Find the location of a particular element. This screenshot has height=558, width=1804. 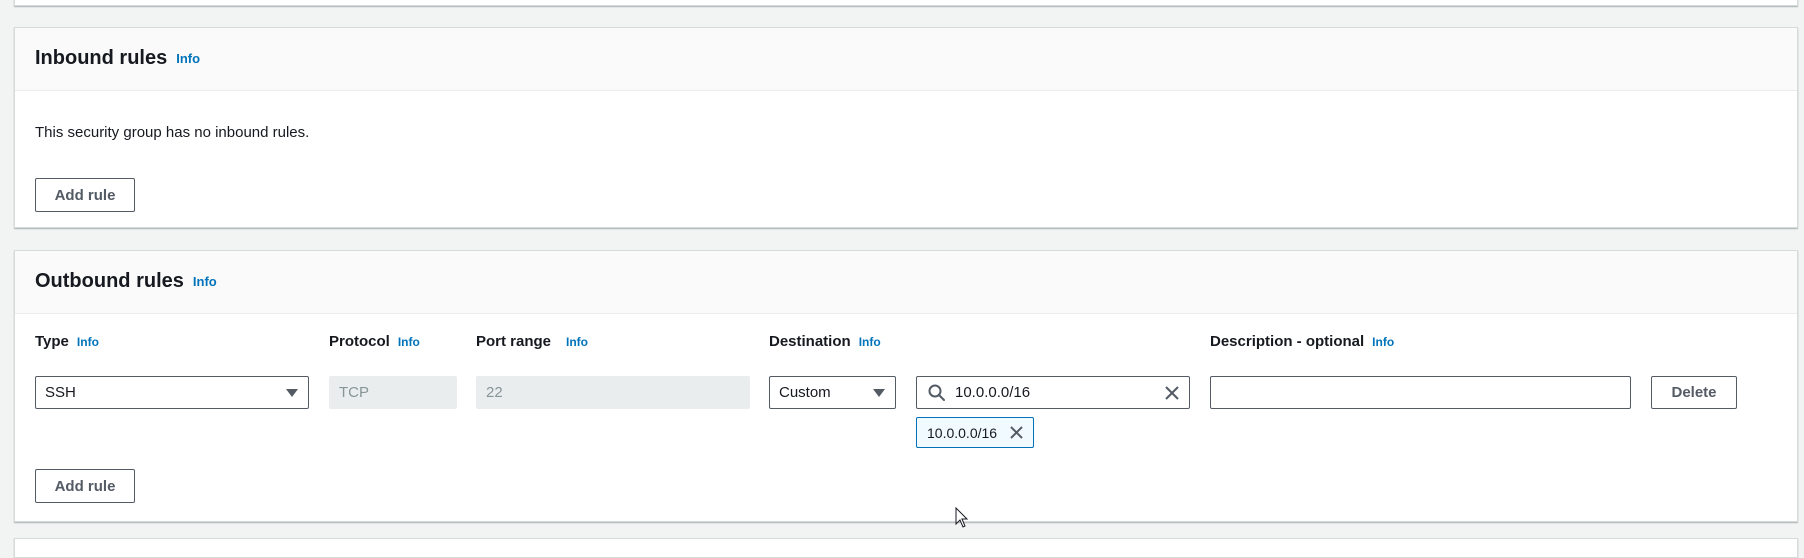

token-dismiss-icon is located at coordinates (1016, 432).